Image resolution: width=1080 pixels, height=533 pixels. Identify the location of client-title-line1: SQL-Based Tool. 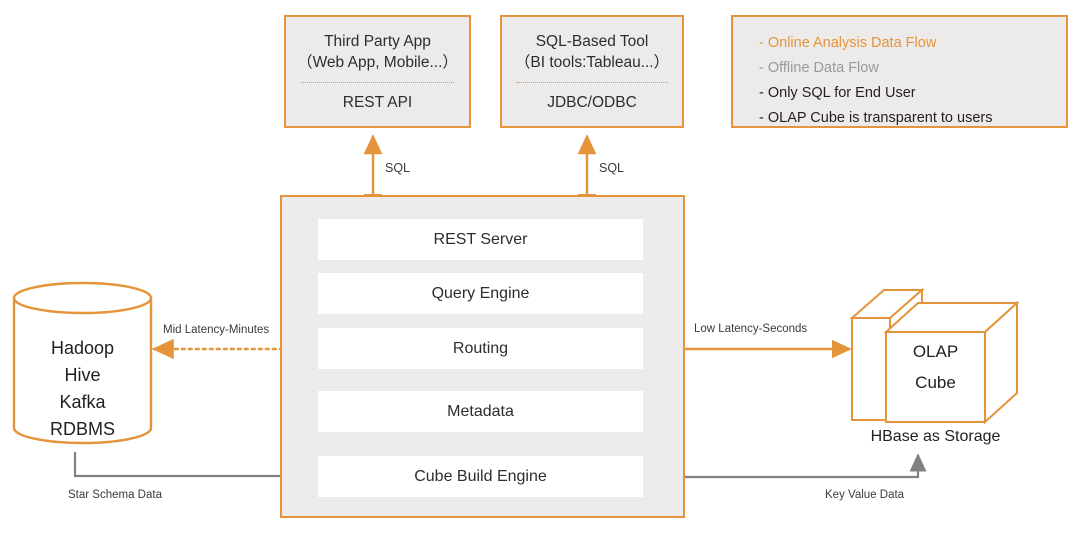
(592, 41).